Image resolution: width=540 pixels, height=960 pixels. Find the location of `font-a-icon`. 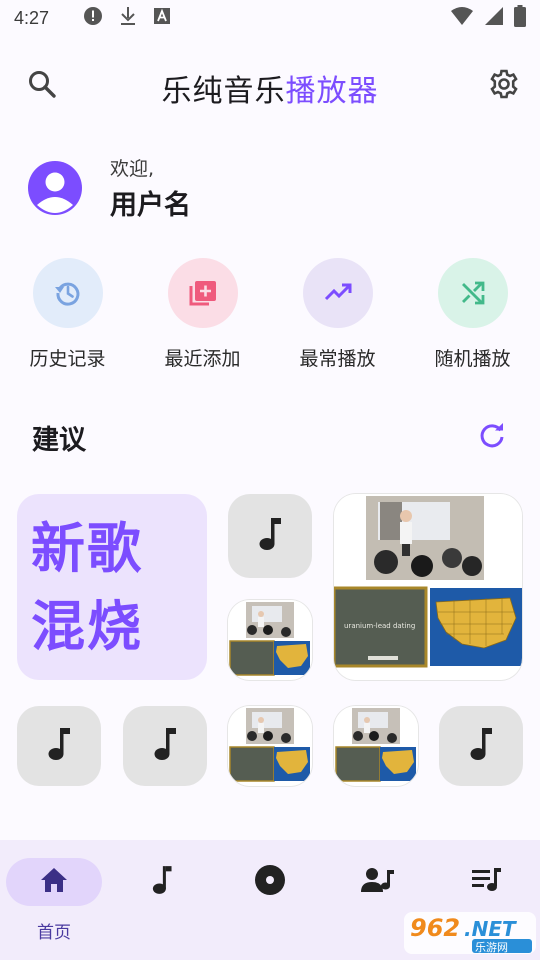

font-a-icon is located at coordinates (162, 18).